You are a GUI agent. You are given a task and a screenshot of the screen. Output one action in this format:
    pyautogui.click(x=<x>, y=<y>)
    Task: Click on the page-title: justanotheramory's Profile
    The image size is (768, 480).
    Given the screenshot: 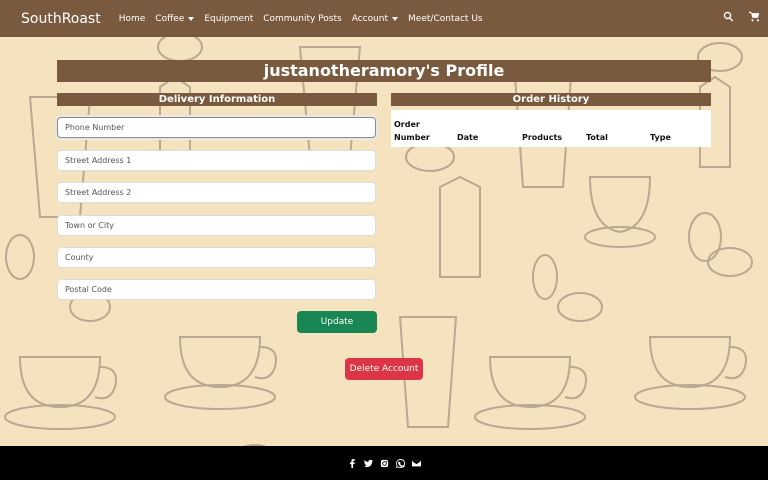 What is the action you would take?
    pyautogui.click(x=384, y=71)
    